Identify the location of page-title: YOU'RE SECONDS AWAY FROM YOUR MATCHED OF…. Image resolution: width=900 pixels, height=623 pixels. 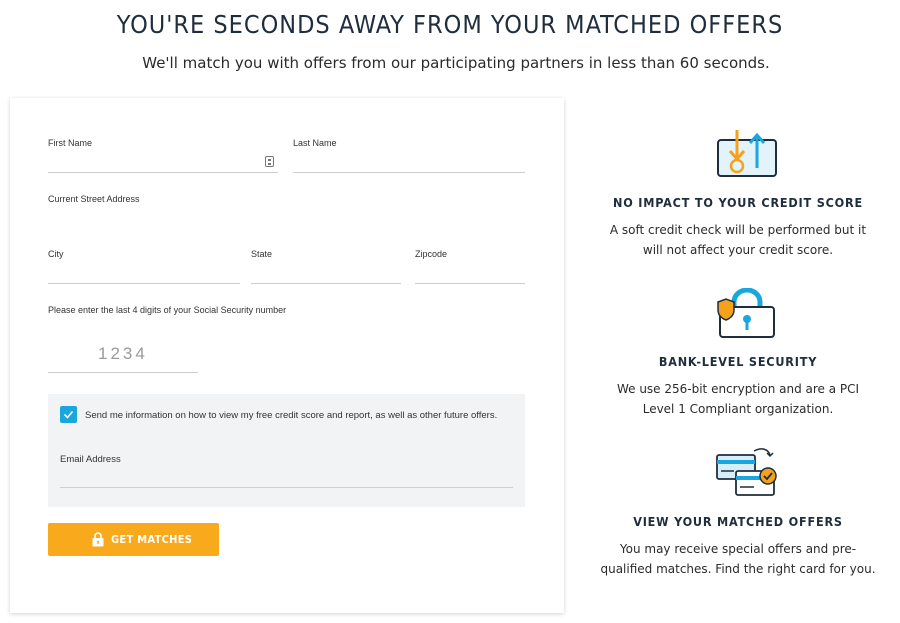
(450, 24).